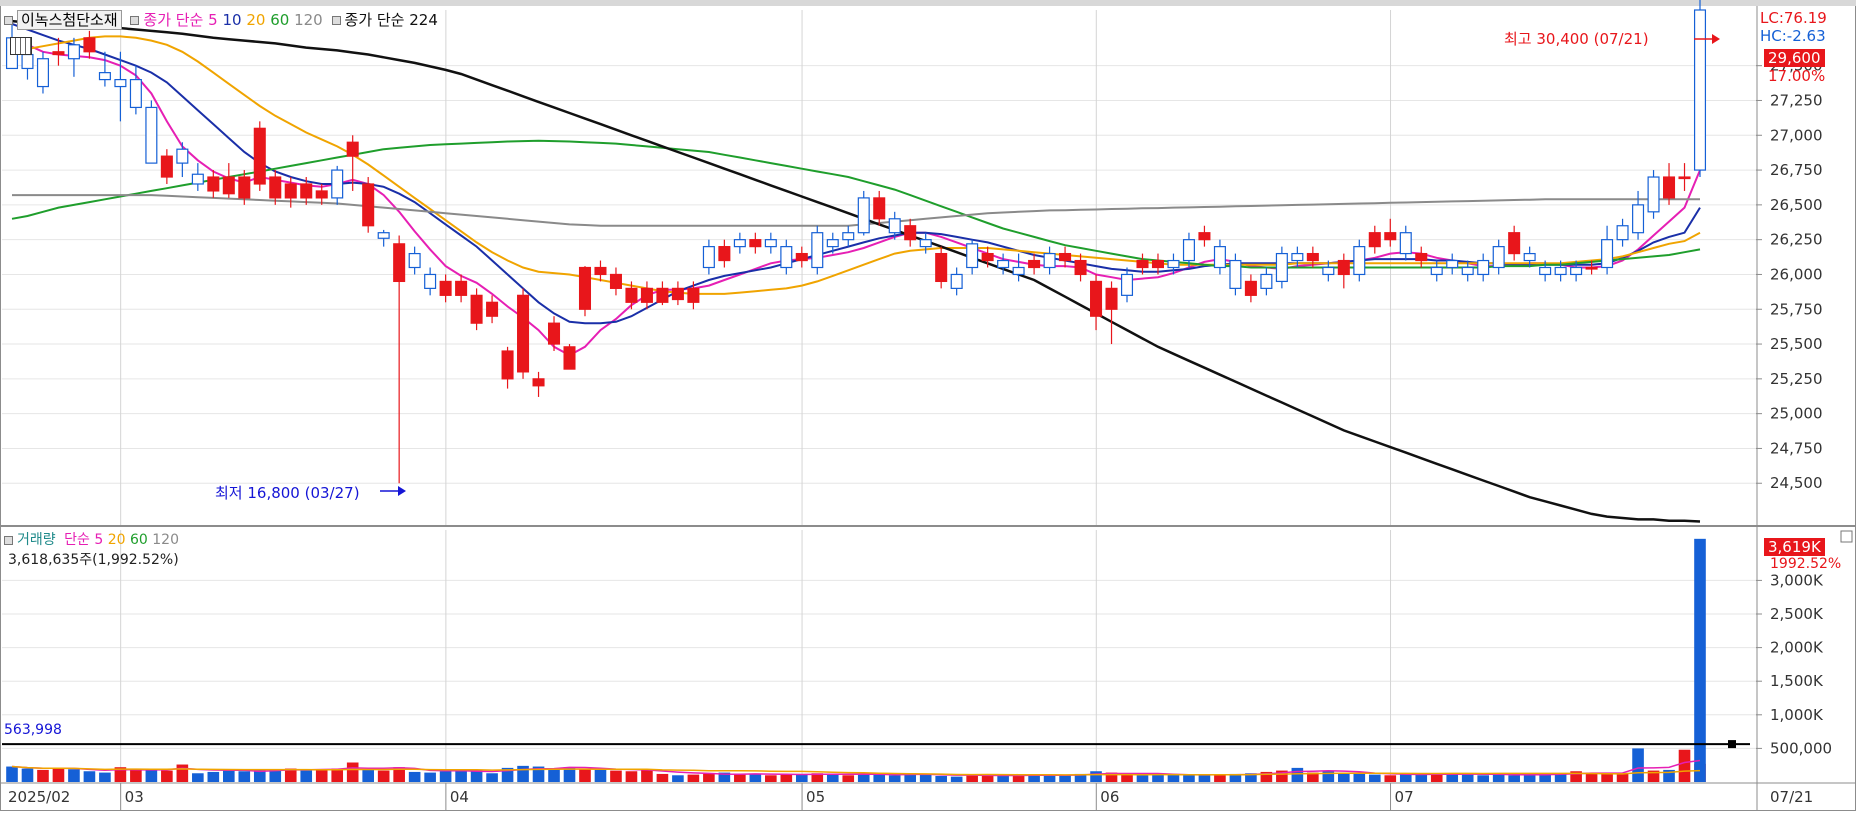 This screenshot has height=815, width=1856. I want to click on ma224-label: 종가 단순 224, so click(391, 20).